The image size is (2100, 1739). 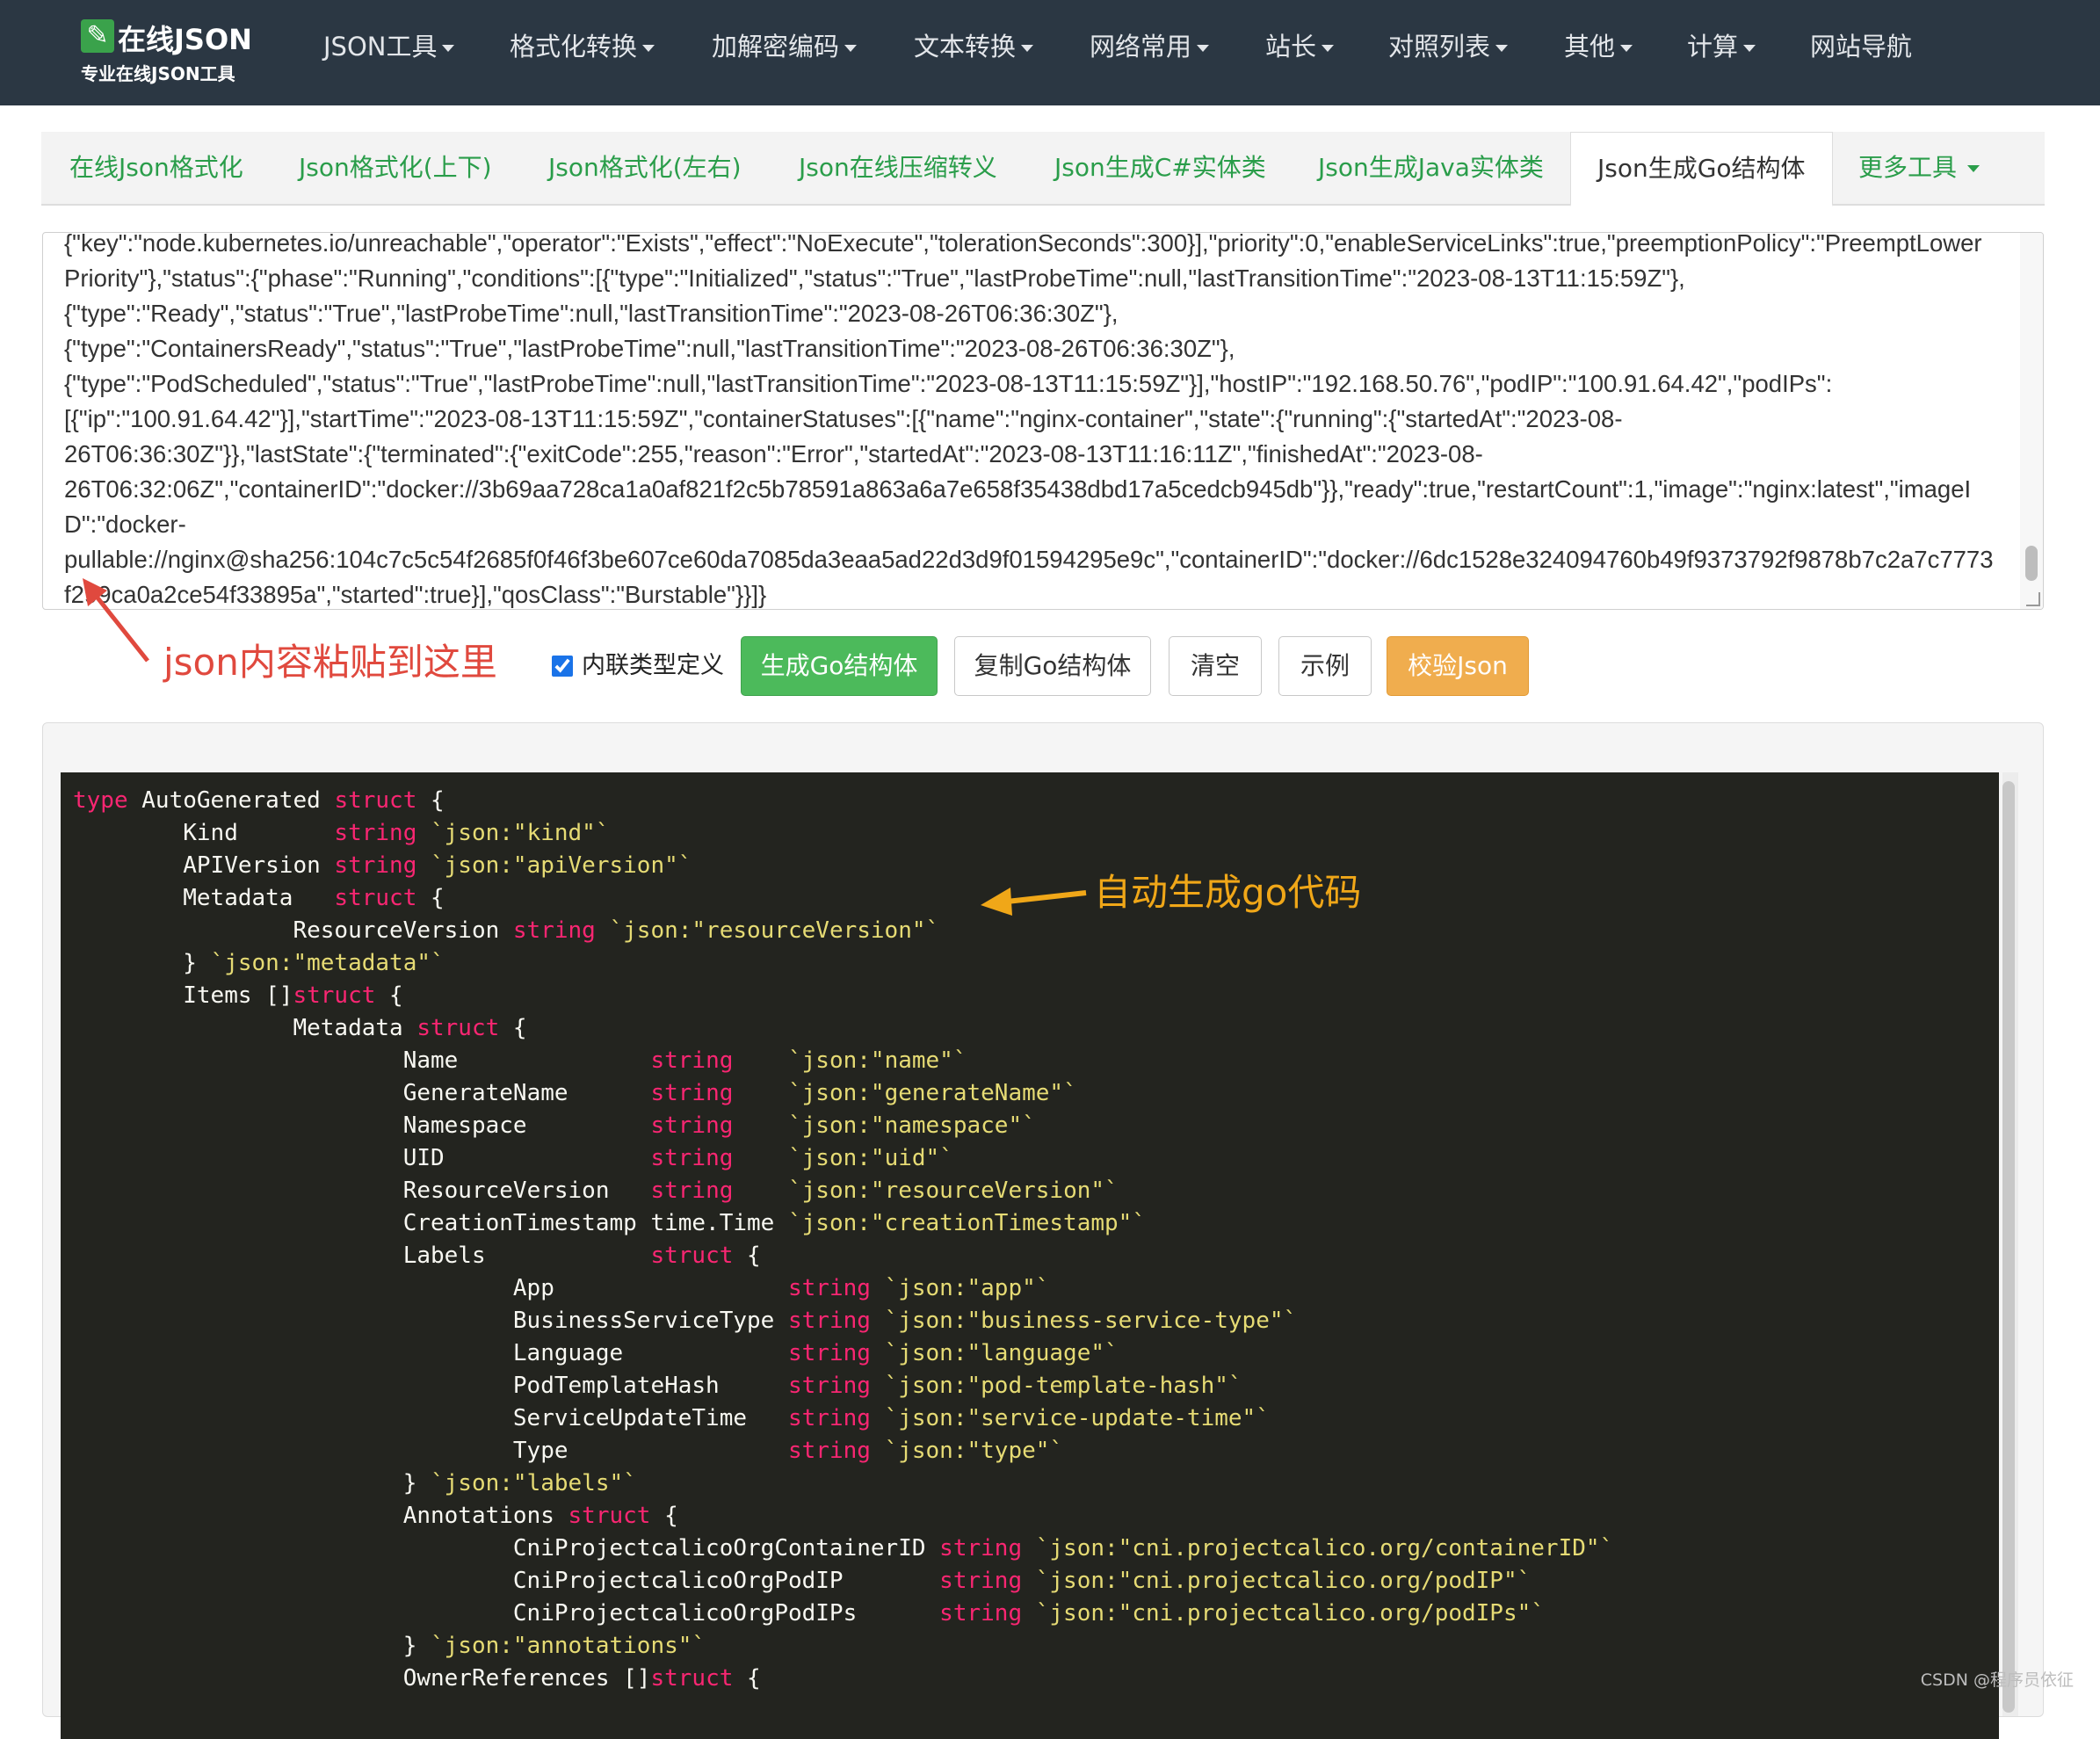 I want to click on code-struct-tag: `json:"resourceVersion"`, so click(x=774, y=930).